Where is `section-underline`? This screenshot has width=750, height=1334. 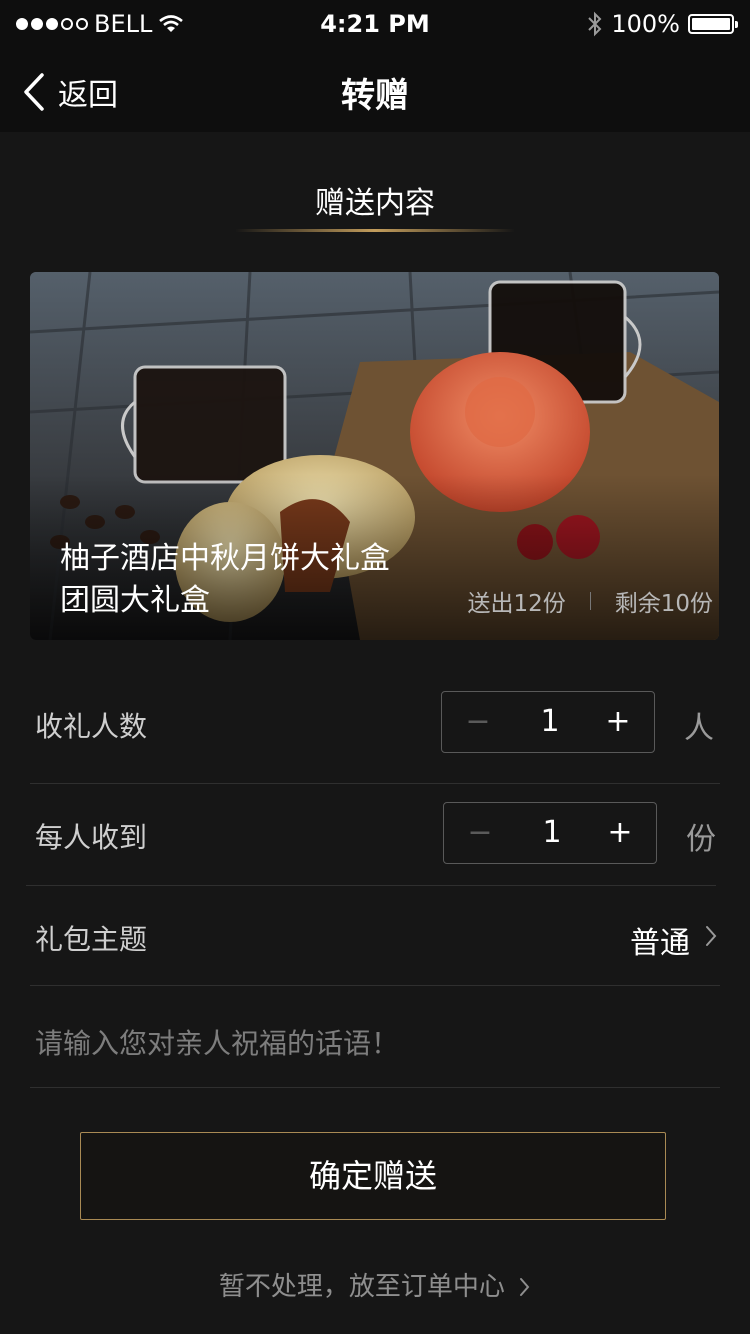
section-underline is located at coordinates (375, 230).